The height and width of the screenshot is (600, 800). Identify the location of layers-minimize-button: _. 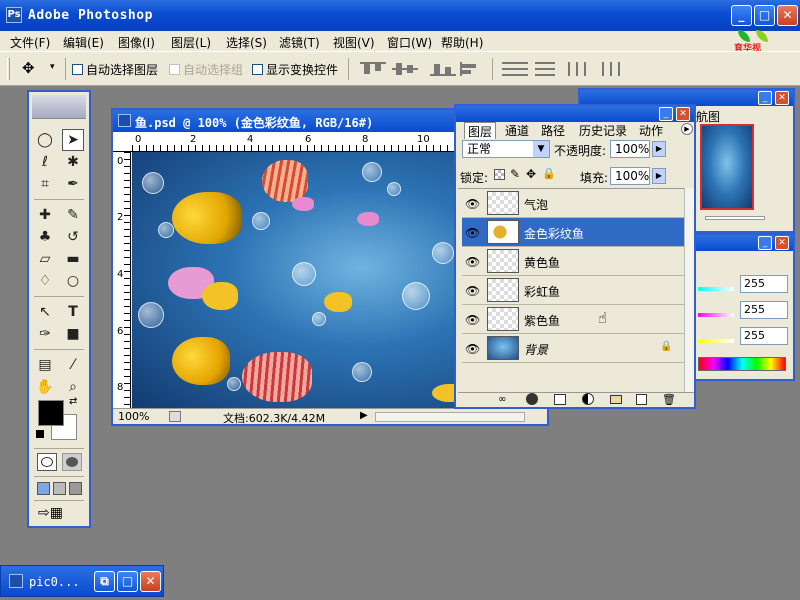
(666, 114).